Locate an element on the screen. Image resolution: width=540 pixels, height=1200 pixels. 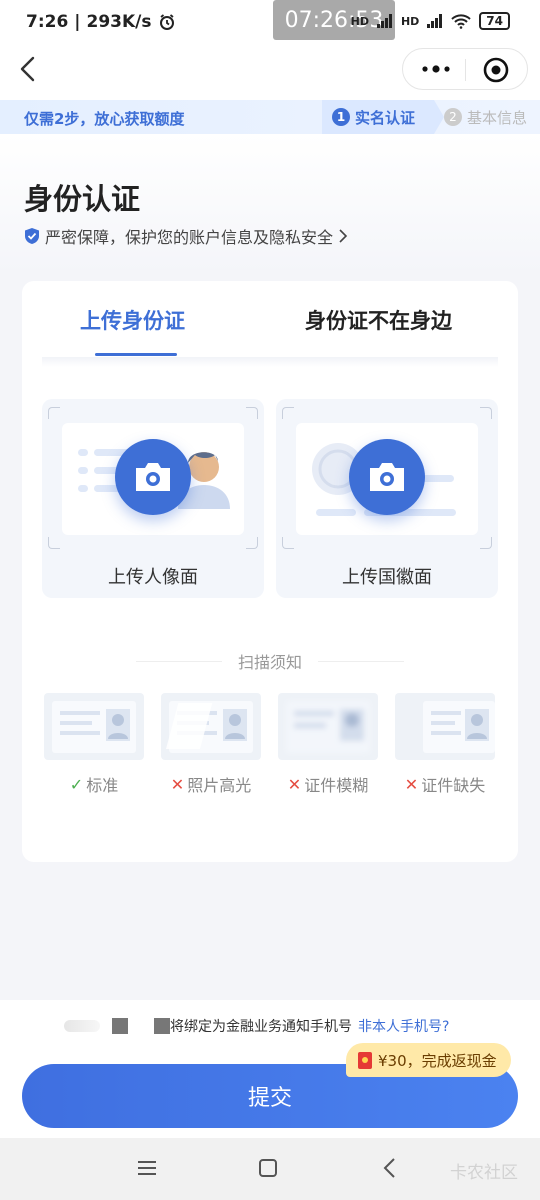
sample-glare-image is located at coordinates (211, 726).